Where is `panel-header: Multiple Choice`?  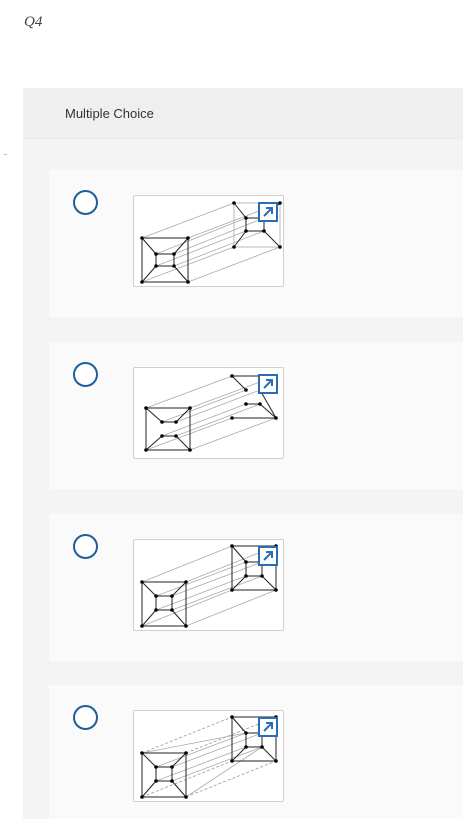
panel-header: Multiple Choice is located at coordinates (243, 113).